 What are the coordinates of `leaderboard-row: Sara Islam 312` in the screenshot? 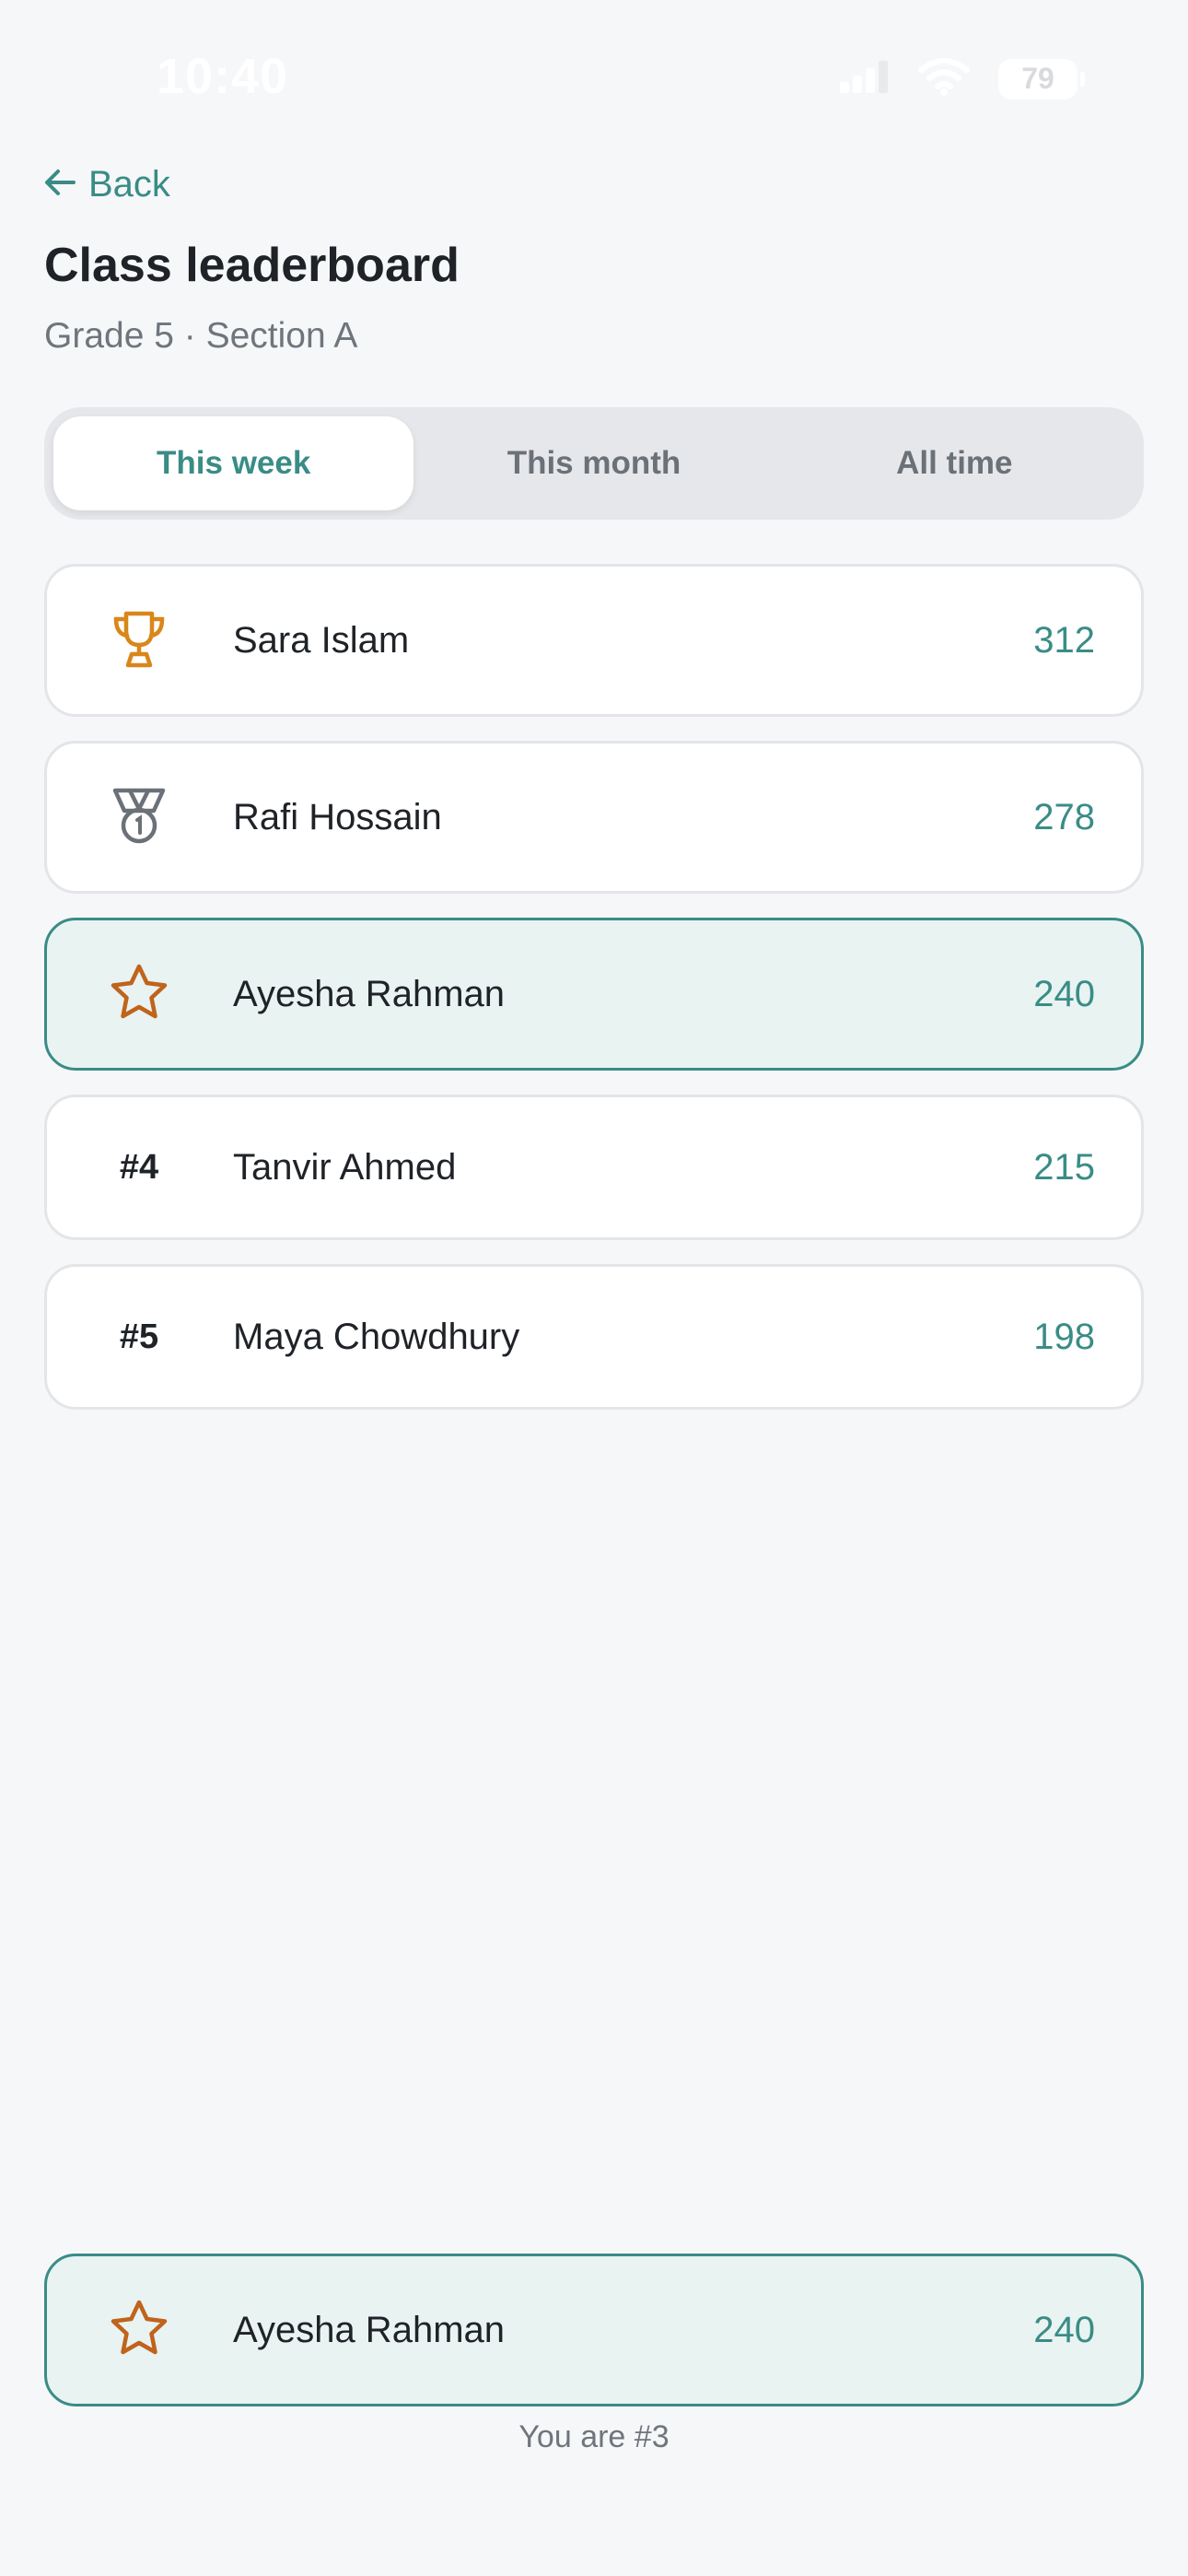 It's located at (594, 640).